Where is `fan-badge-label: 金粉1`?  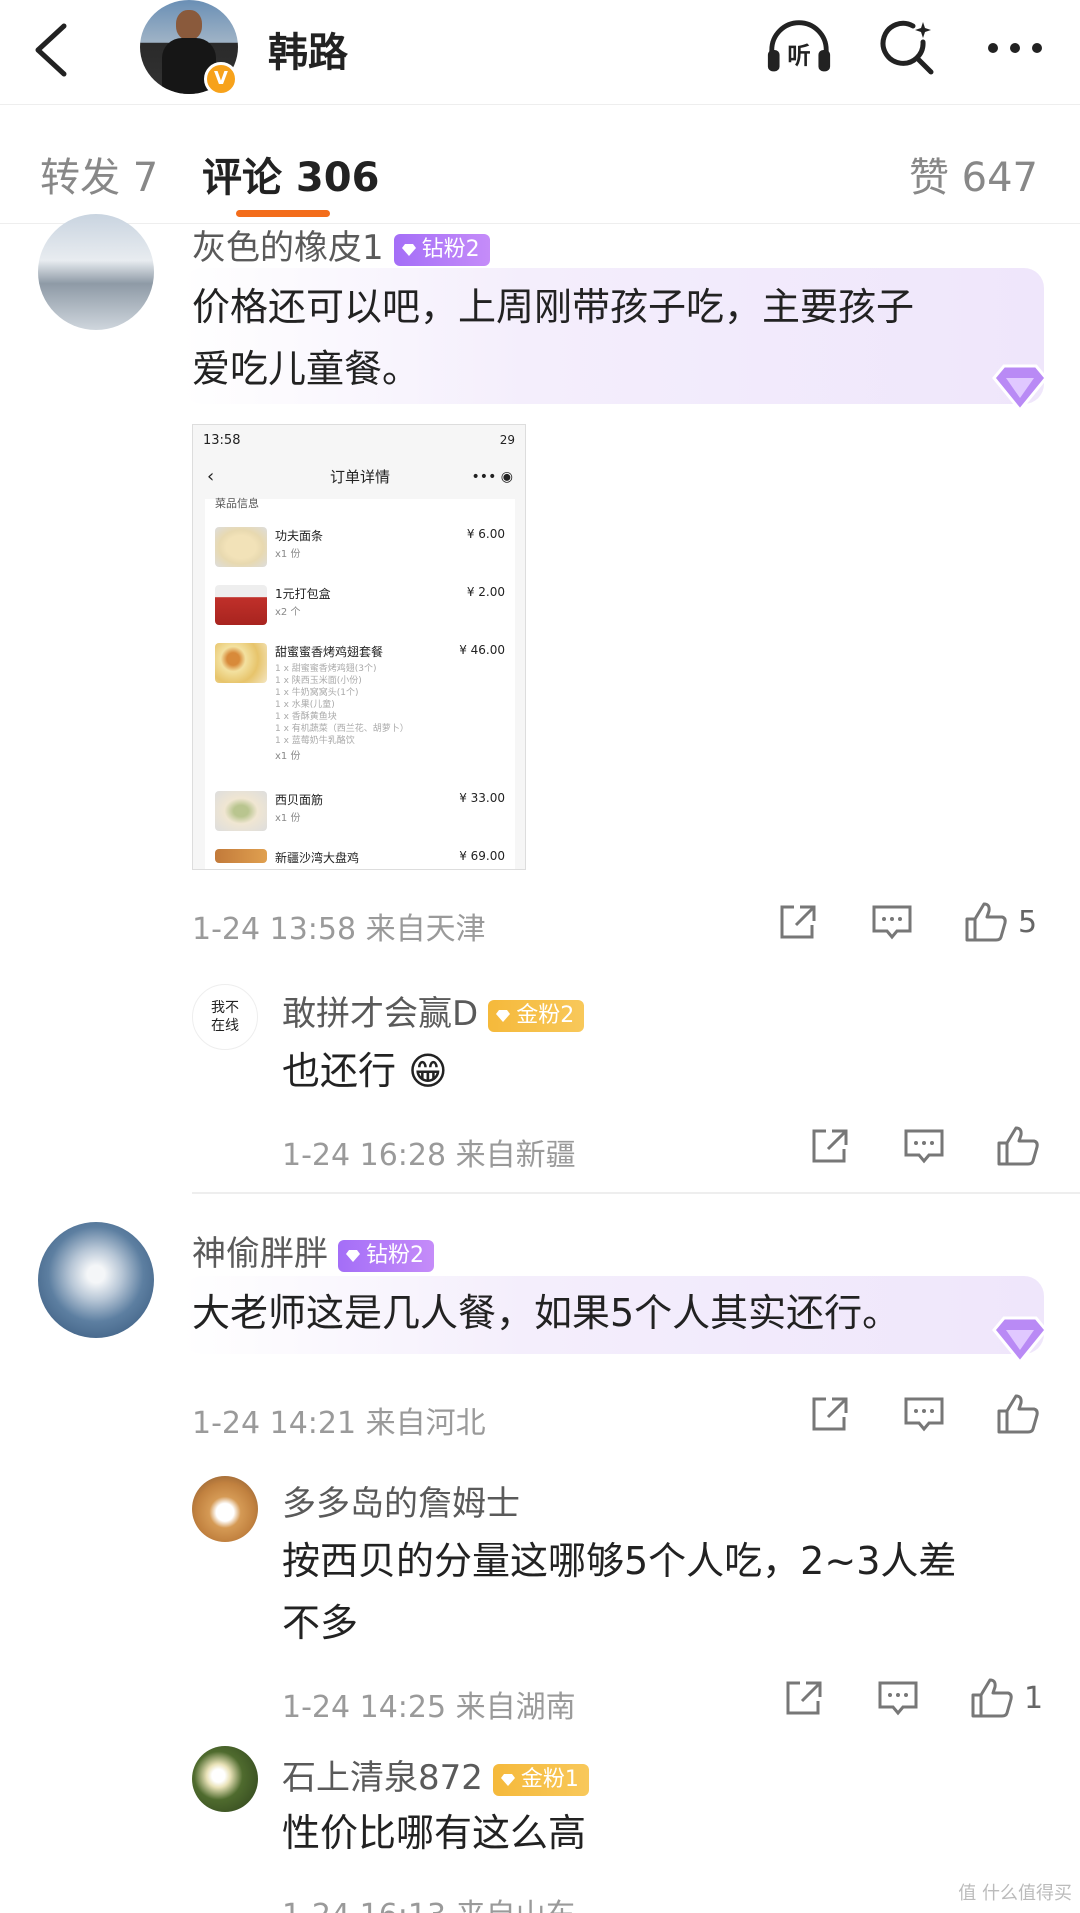 fan-badge-label: 金粉1 is located at coordinates (549, 1779).